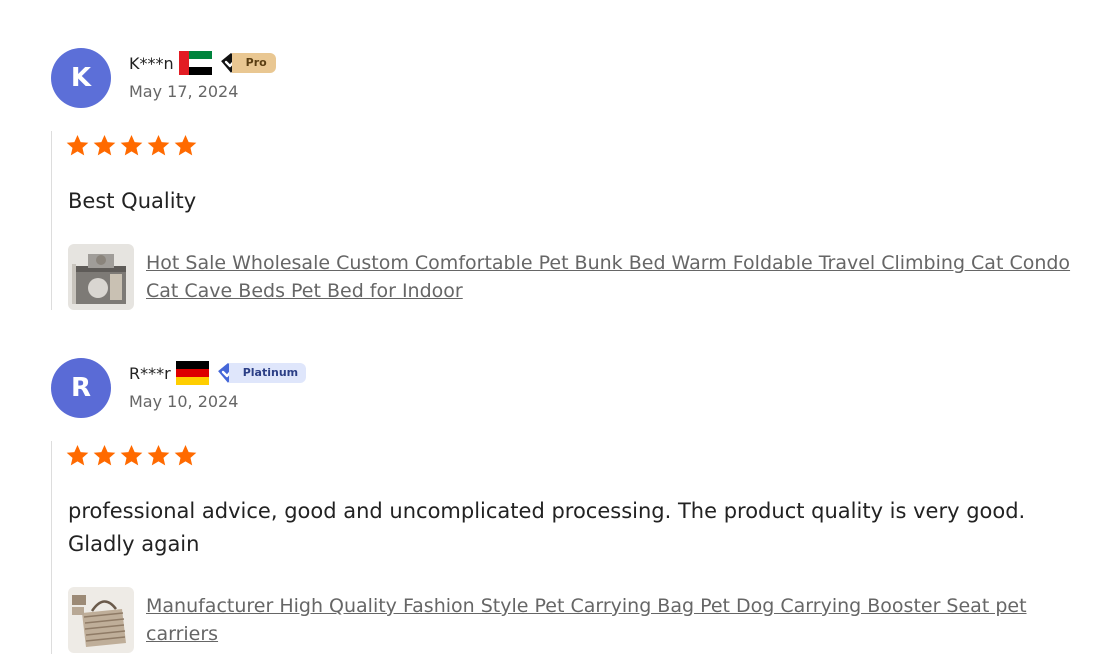 The height and width of the screenshot is (660, 1117). Describe the element at coordinates (267, 373) in the screenshot. I see `badge-label: Platinum` at that location.